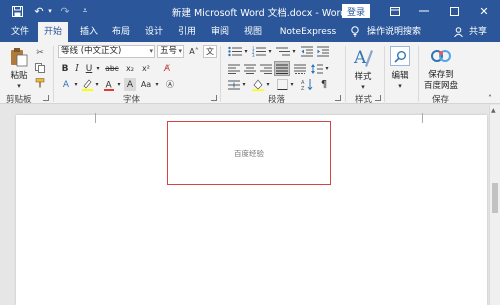 The width and height of the screenshot is (500, 305). I want to click on tab-review: 审阅, so click(220, 32).